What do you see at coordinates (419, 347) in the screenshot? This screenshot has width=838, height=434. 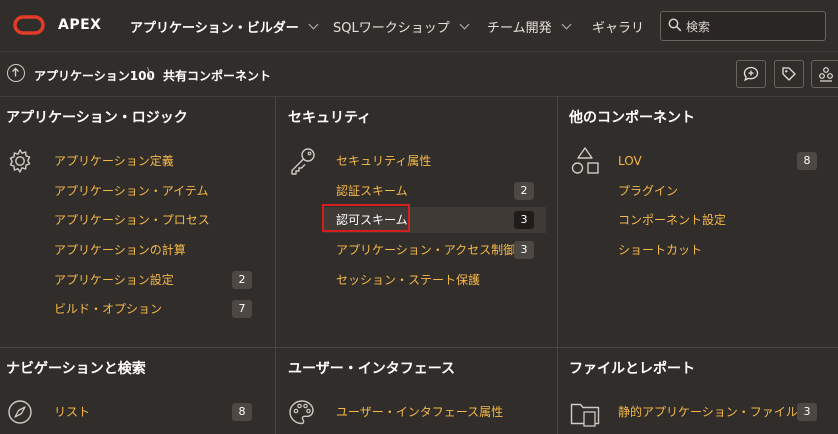 I see `row-divider` at bounding box center [419, 347].